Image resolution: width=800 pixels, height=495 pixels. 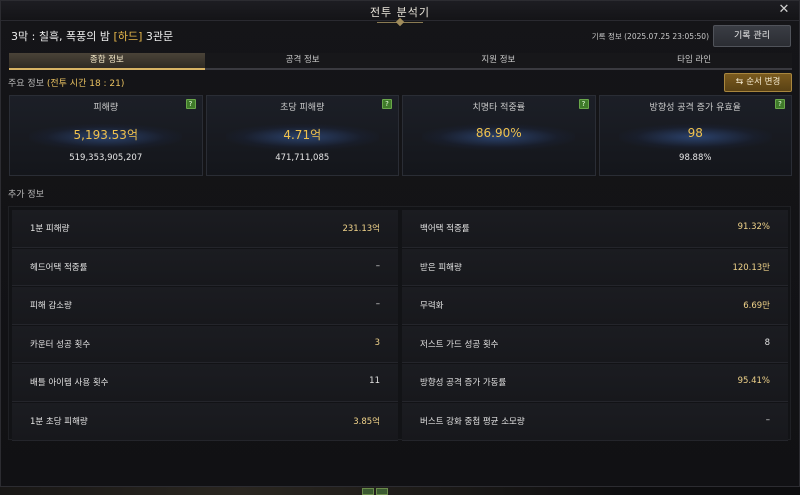 I want to click on card-caption: 피해량, so click(x=106, y=108).